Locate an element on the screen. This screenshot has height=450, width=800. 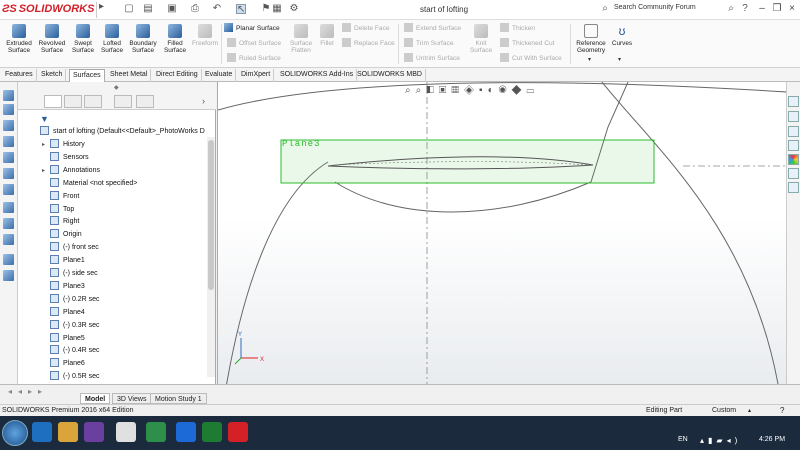
file-explorer-icon is located at coordinates (793, 145).